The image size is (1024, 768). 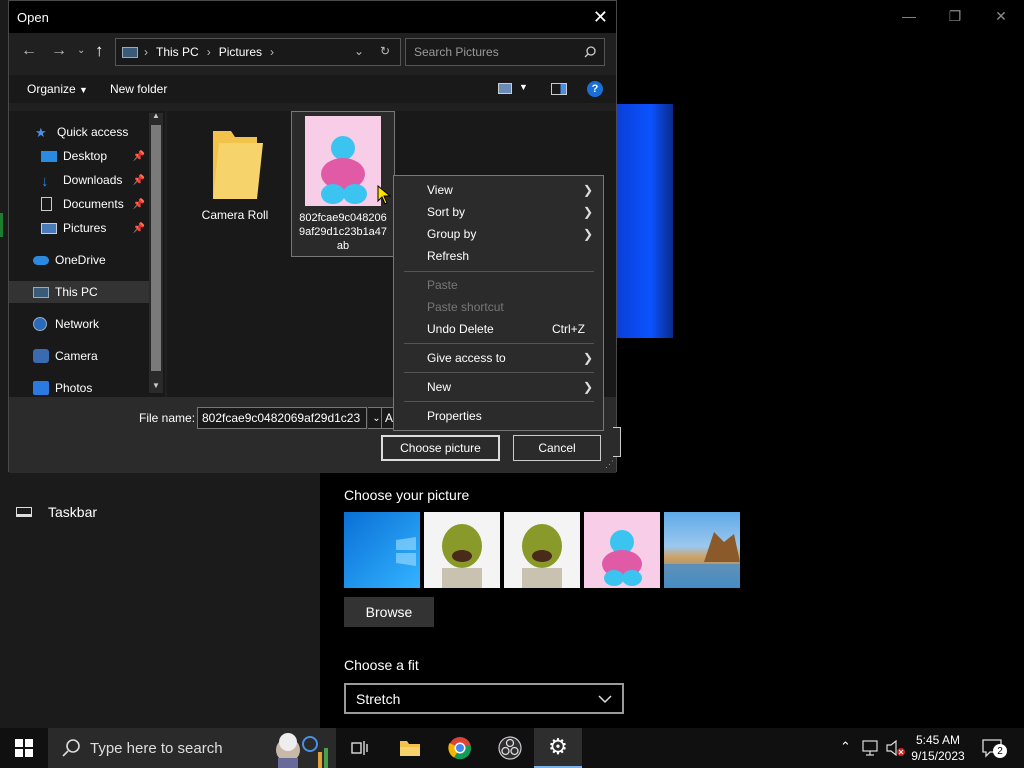 What do you see at coordinates (442, 285) in the screenshot?
I see `menu-label: Paste` at bounding box center [442, 285].